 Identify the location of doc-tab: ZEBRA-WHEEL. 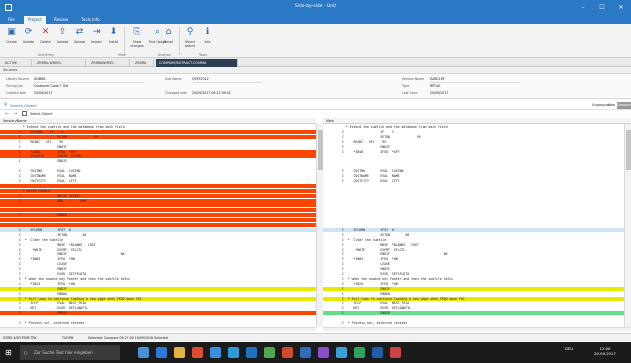
(60, 63).